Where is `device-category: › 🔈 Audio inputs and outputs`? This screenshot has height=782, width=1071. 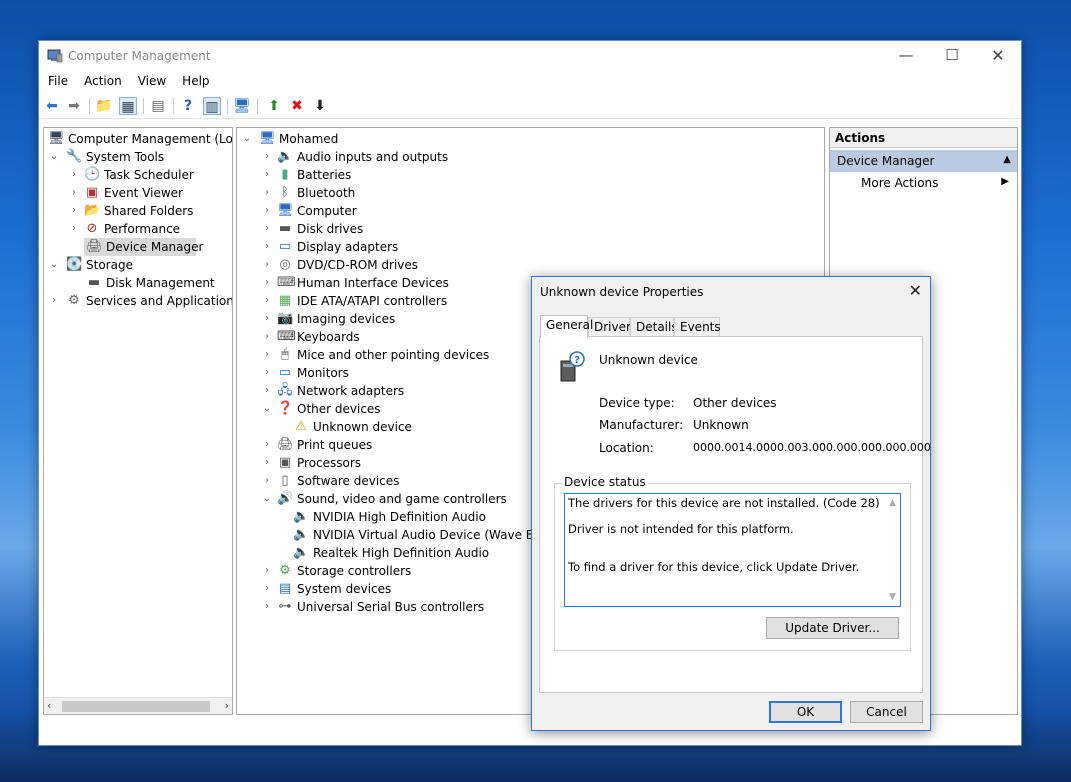
device-category: › 🔈 Audio inputs and outputs is located at coordinates (471, 157).